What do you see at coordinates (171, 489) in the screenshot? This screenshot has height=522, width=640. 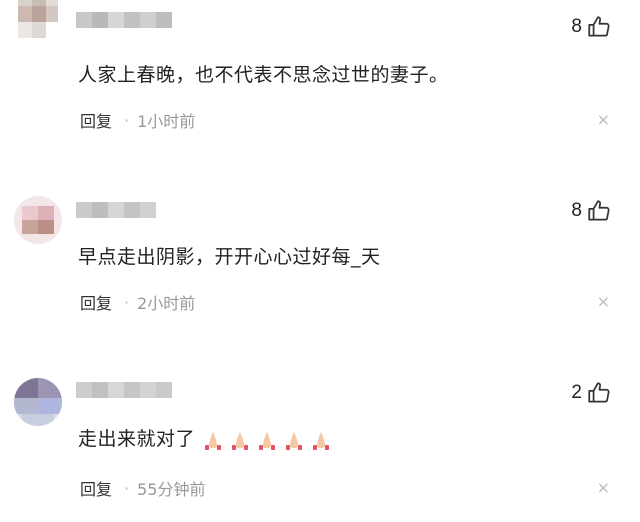 I see `timestamp: 55分钟前` at bounding box center [171, 489].